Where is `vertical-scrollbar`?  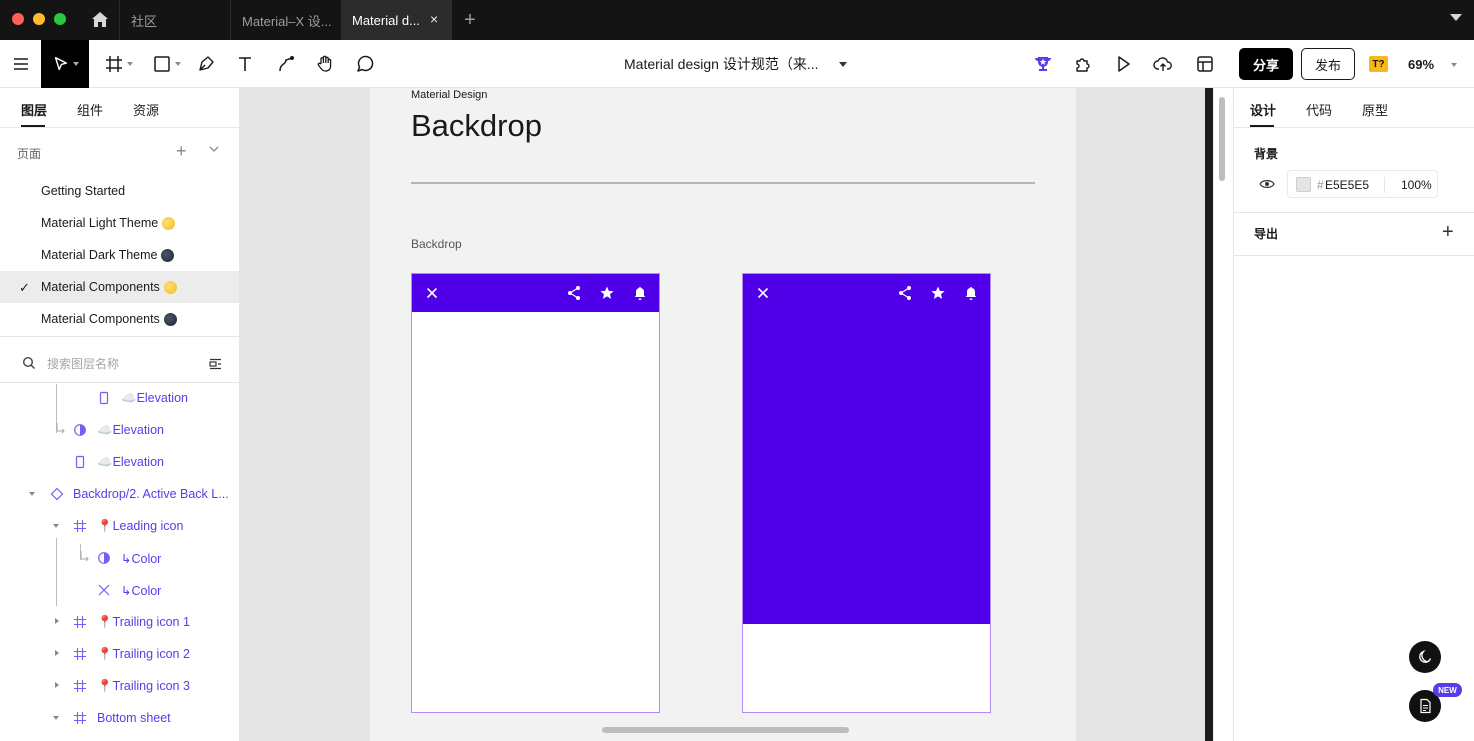 vertical-scrollbar is located at coordinates (1222, 139).